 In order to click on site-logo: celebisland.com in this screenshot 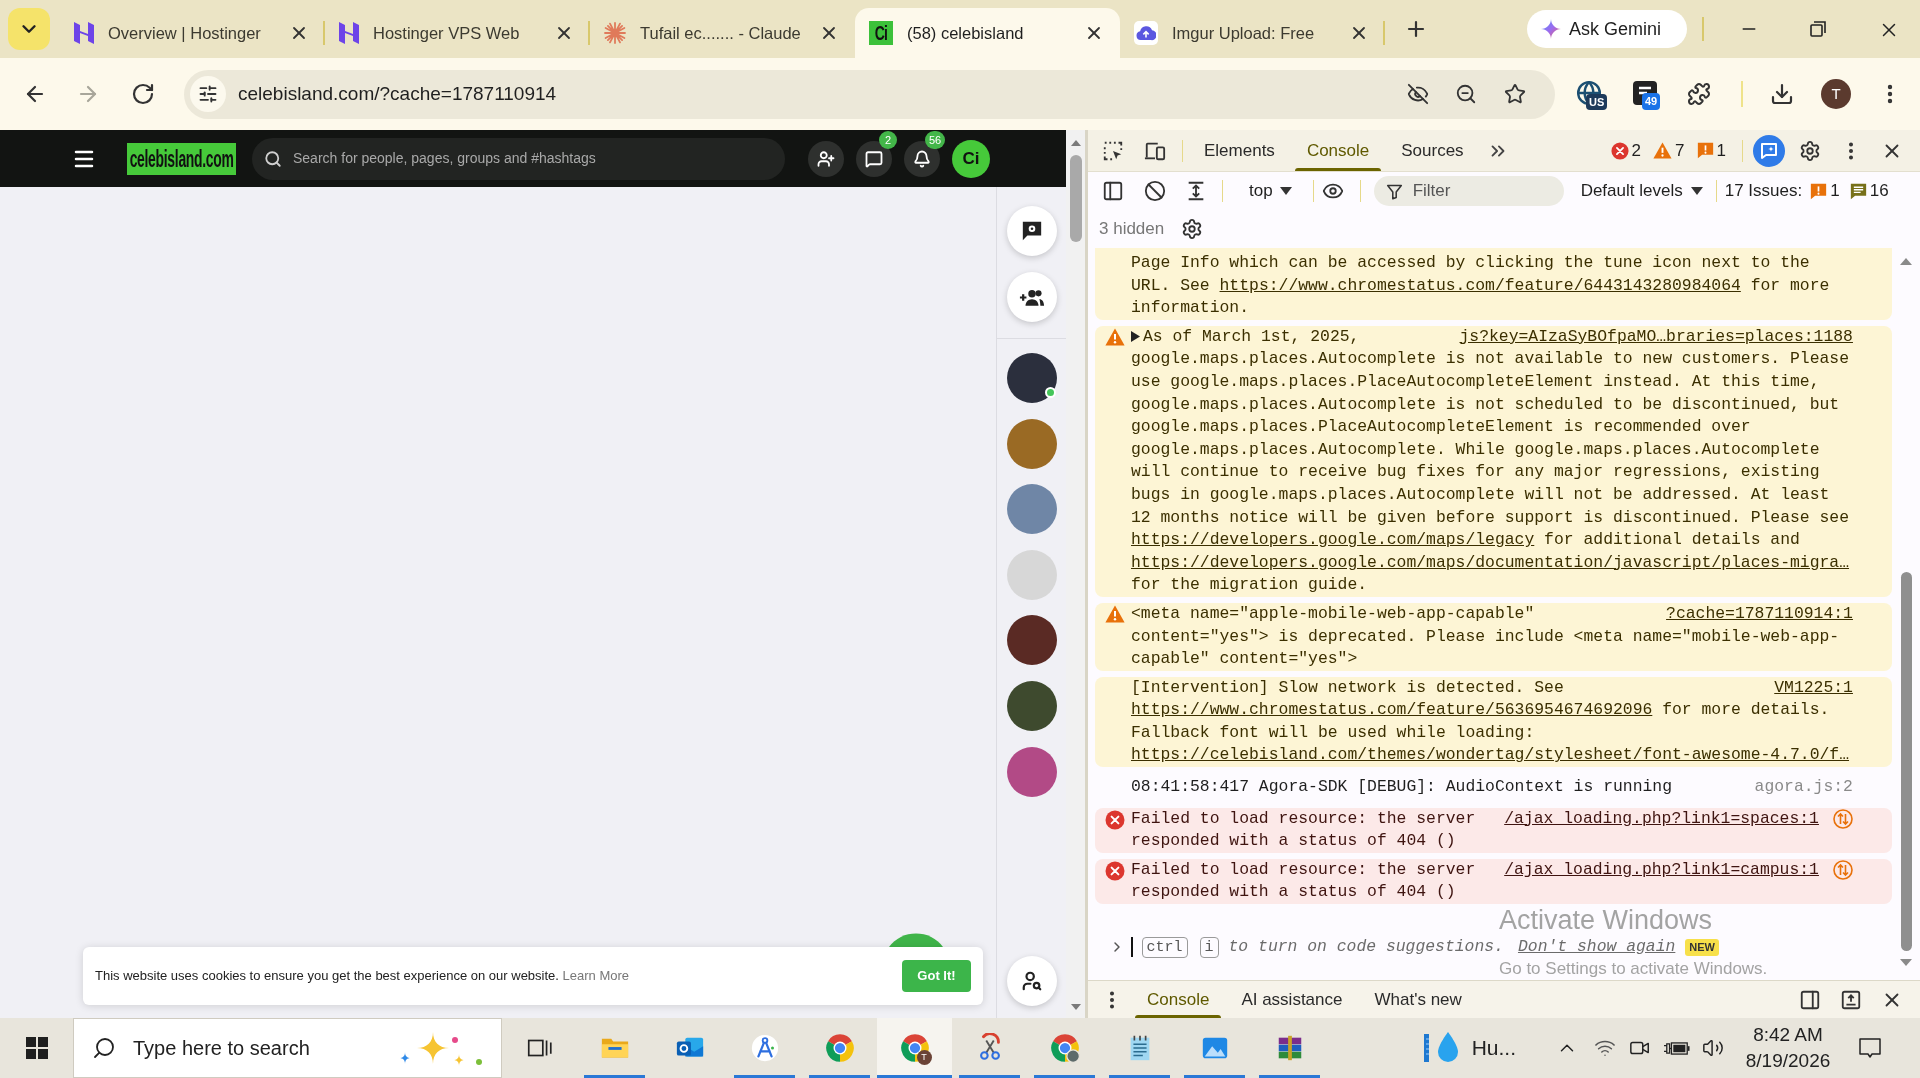, I will do `click(181, 158)`.